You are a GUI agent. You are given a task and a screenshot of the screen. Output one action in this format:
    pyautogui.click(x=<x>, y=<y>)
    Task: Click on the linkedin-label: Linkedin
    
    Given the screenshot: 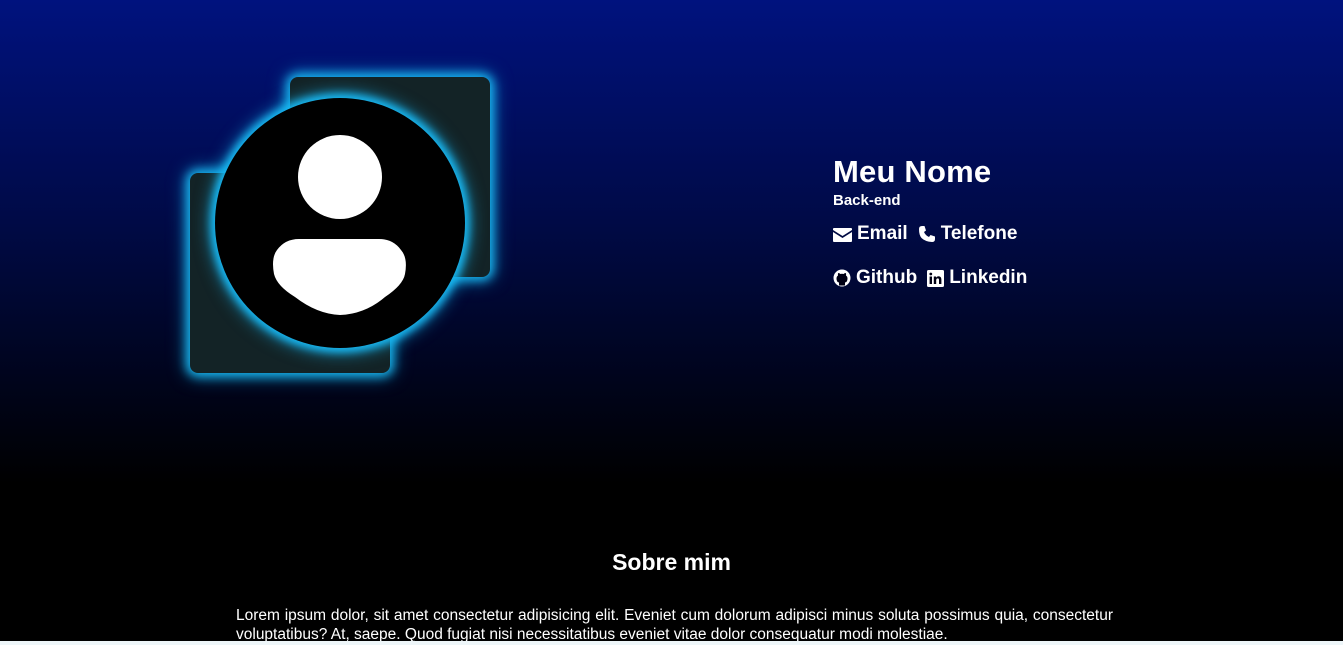 What is the action you would take?
    pyautogui.click(x=988, y=277)
    